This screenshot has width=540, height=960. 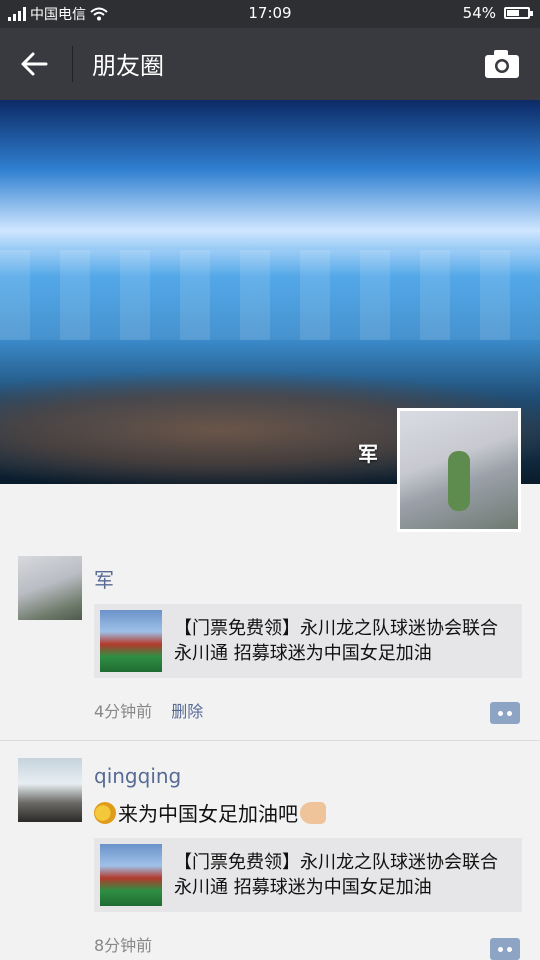 I want to click on cover-avatar, so click(x=459, y=470).